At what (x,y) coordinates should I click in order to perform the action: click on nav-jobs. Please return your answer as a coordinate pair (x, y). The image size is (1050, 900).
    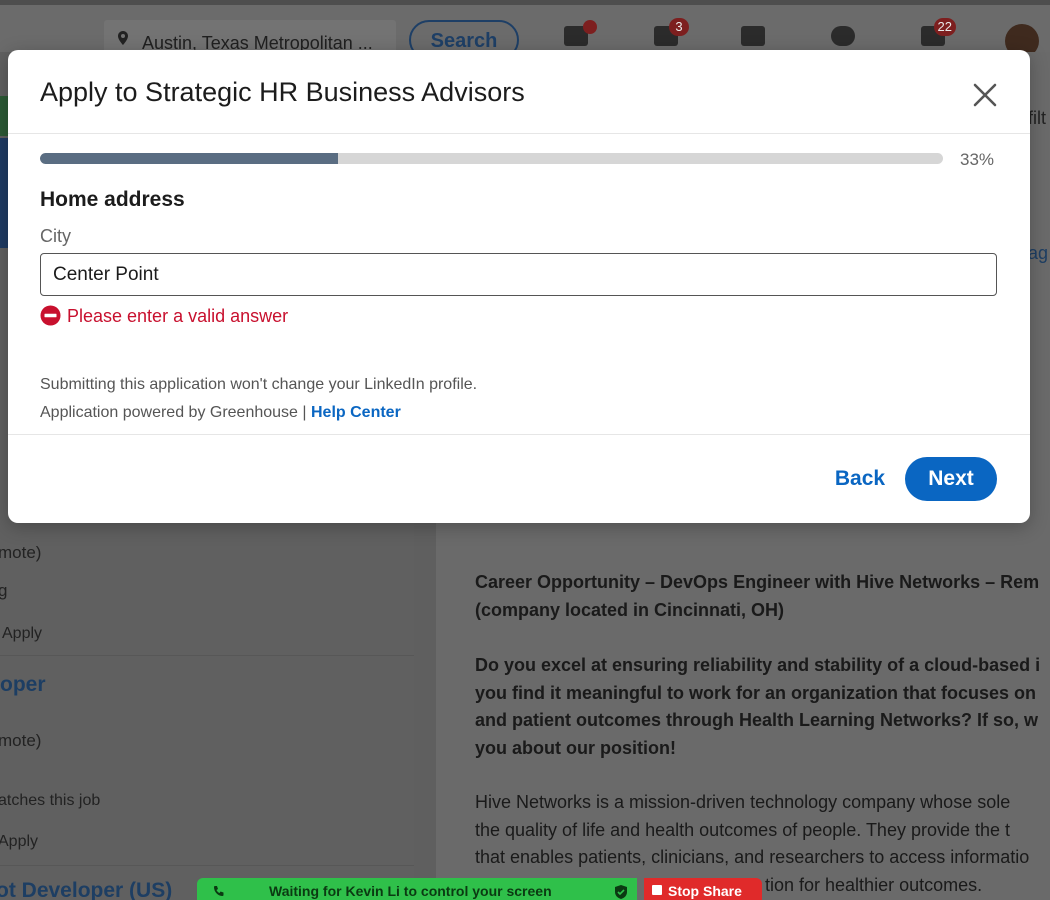
    Looking at the image, I should click on (753, 35).